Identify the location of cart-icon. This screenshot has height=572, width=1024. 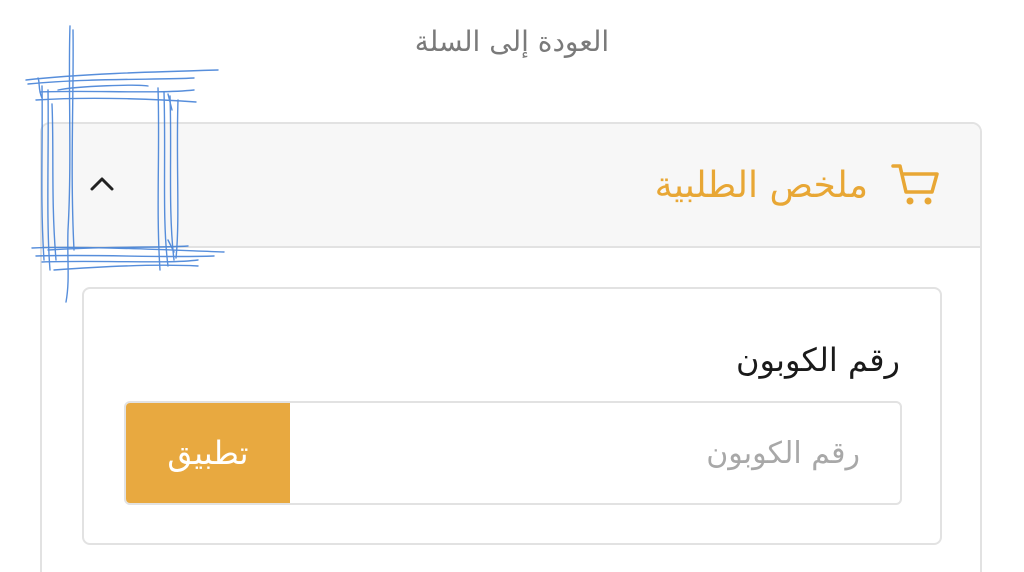
(915, 184).